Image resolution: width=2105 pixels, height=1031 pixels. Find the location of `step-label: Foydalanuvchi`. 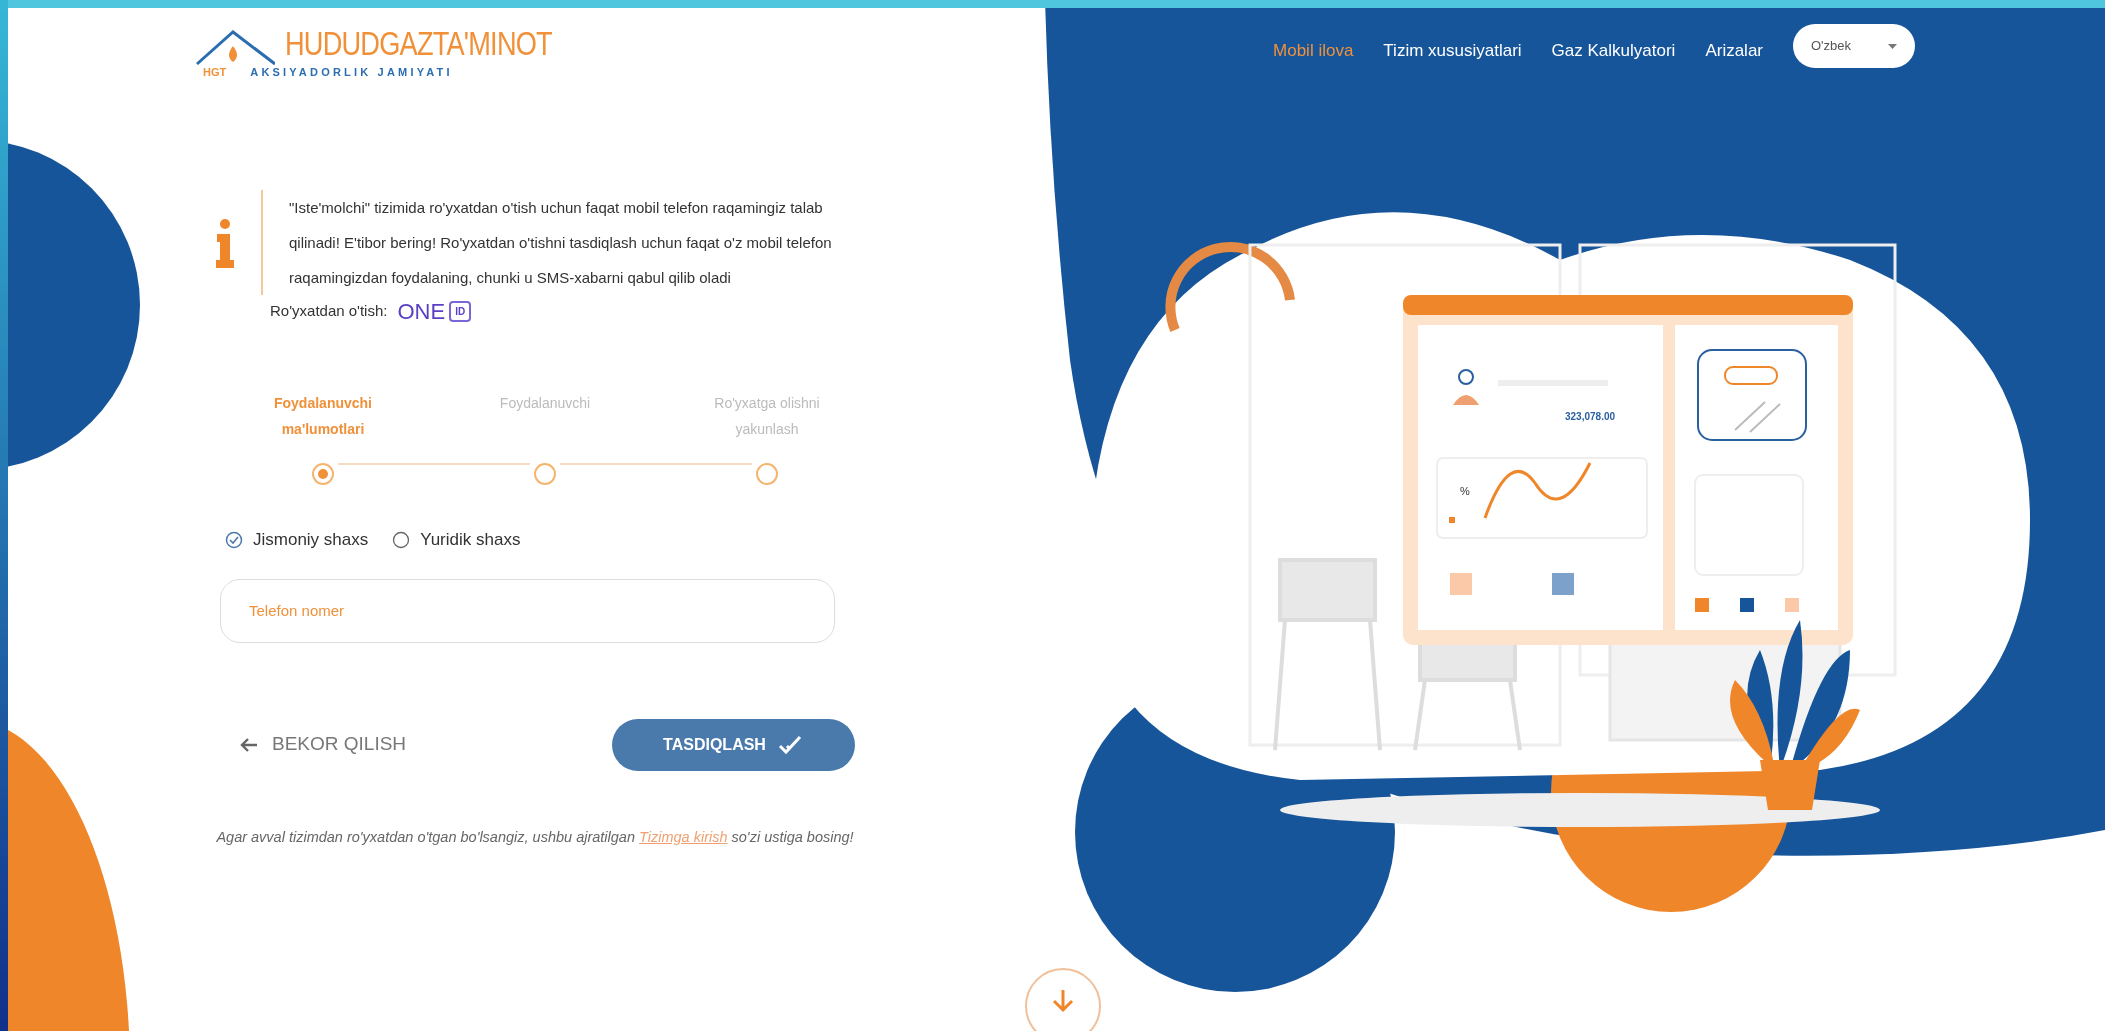

step-label: Foydalanuvchi is located at coordinates (545, 403).